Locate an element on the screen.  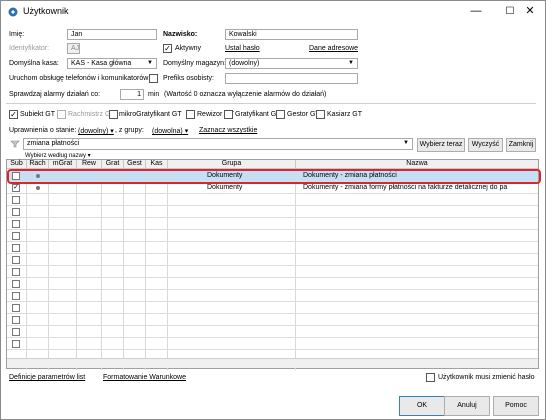
column-header-grupa: Grupa is located at coordinates (232, 164).